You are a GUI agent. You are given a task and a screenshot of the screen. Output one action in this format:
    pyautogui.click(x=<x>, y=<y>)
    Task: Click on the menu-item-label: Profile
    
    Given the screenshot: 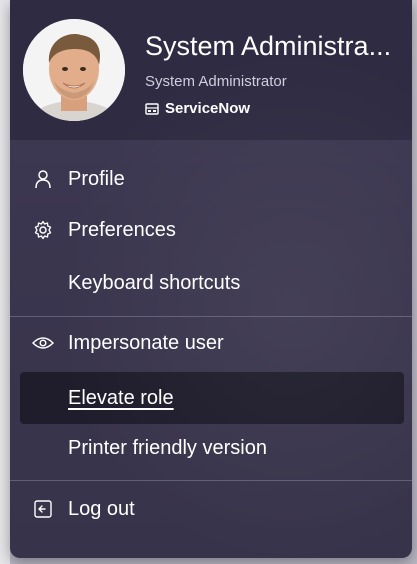 What is the action you would take?
    pyautogui.click(x=96, y=178)
    